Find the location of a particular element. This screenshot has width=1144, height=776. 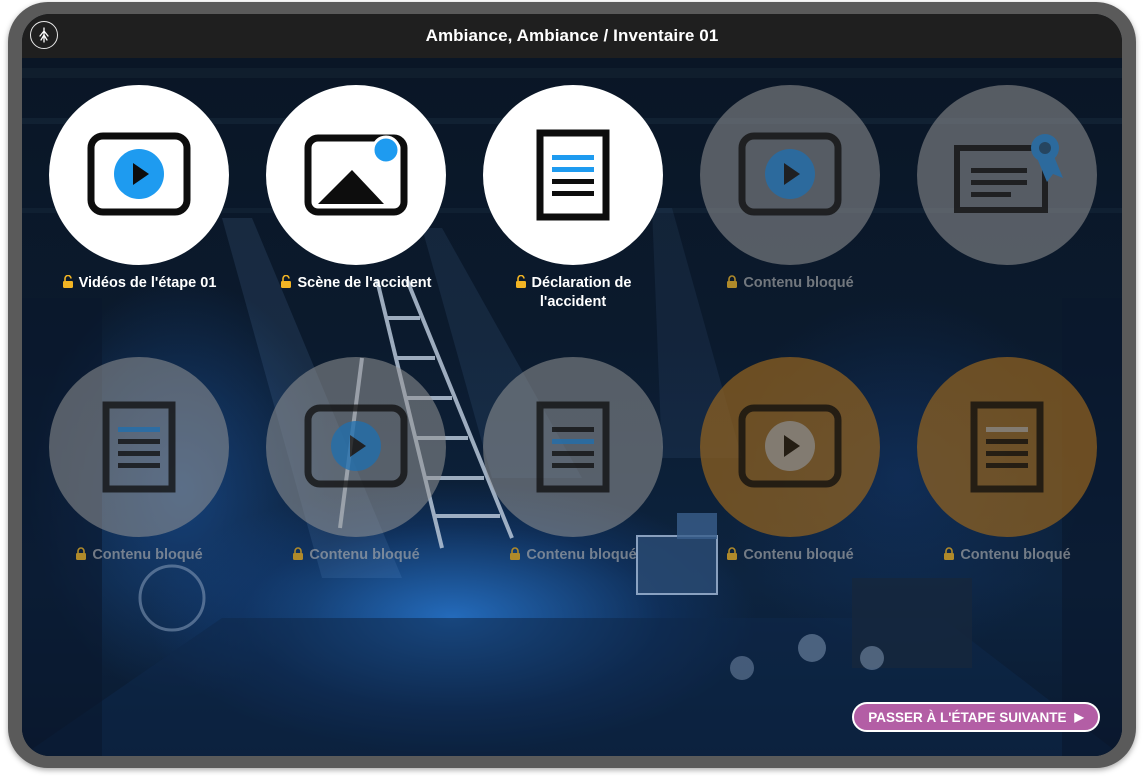

tile-videos-etape-01: Vidéos de l'étape 01 is located at coordinates (139, 189).